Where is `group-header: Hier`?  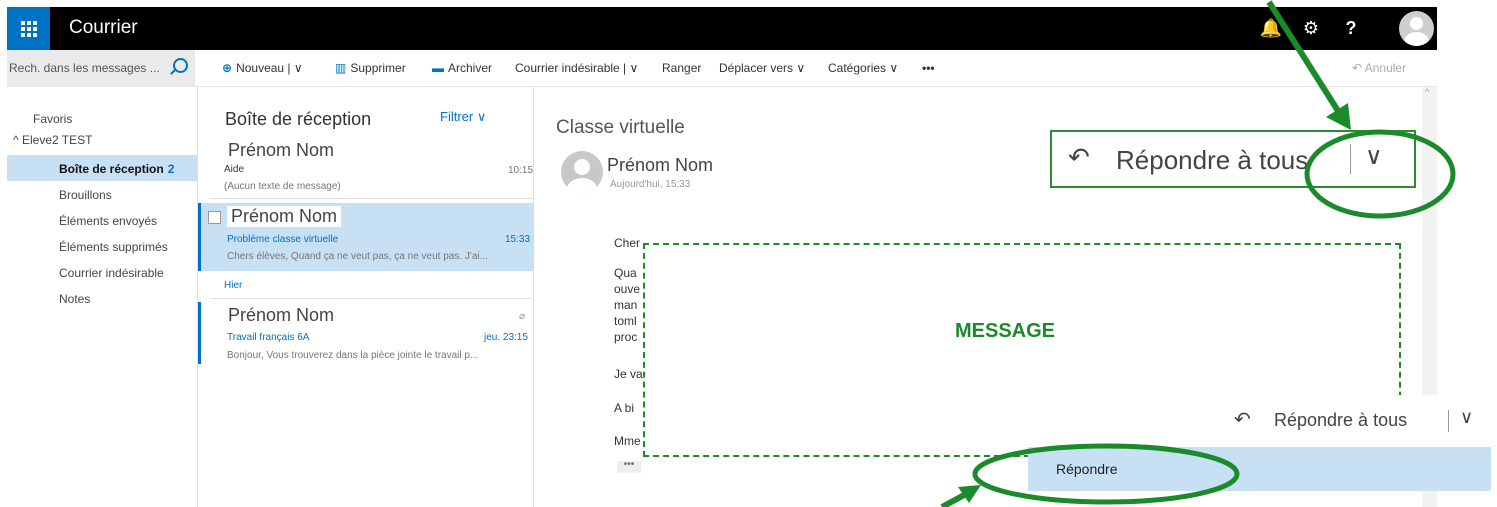
group-header: Hier is located at coordinates (233, 285).